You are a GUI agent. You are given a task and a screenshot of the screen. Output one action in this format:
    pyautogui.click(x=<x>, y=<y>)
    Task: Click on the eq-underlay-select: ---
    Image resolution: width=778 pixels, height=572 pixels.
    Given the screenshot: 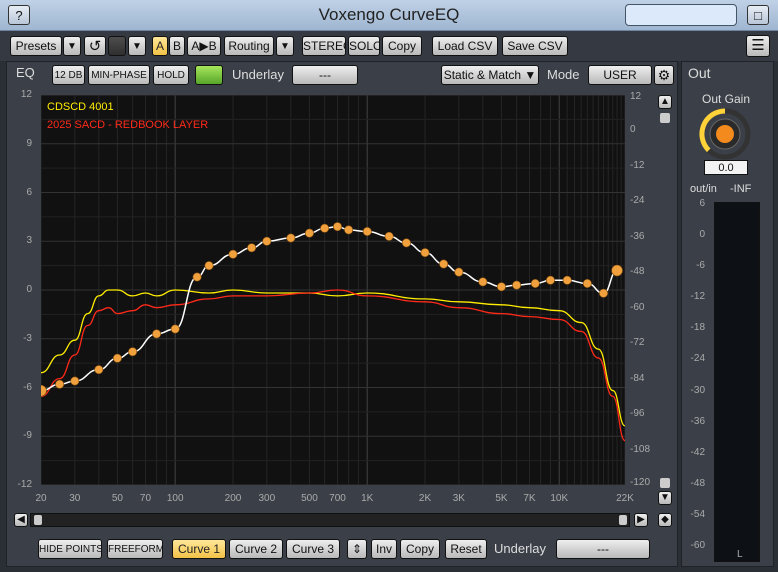 What is the action you would take?
    pyautogui.click(x=325, y=75)
    